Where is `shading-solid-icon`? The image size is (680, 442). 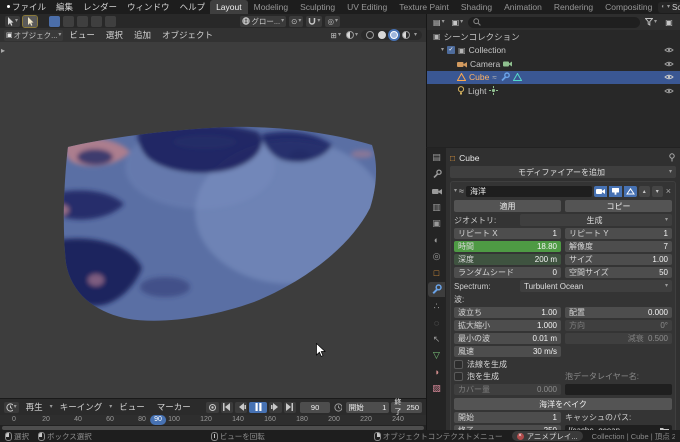
shading-solid-icon is located at coordinates (381, 35).